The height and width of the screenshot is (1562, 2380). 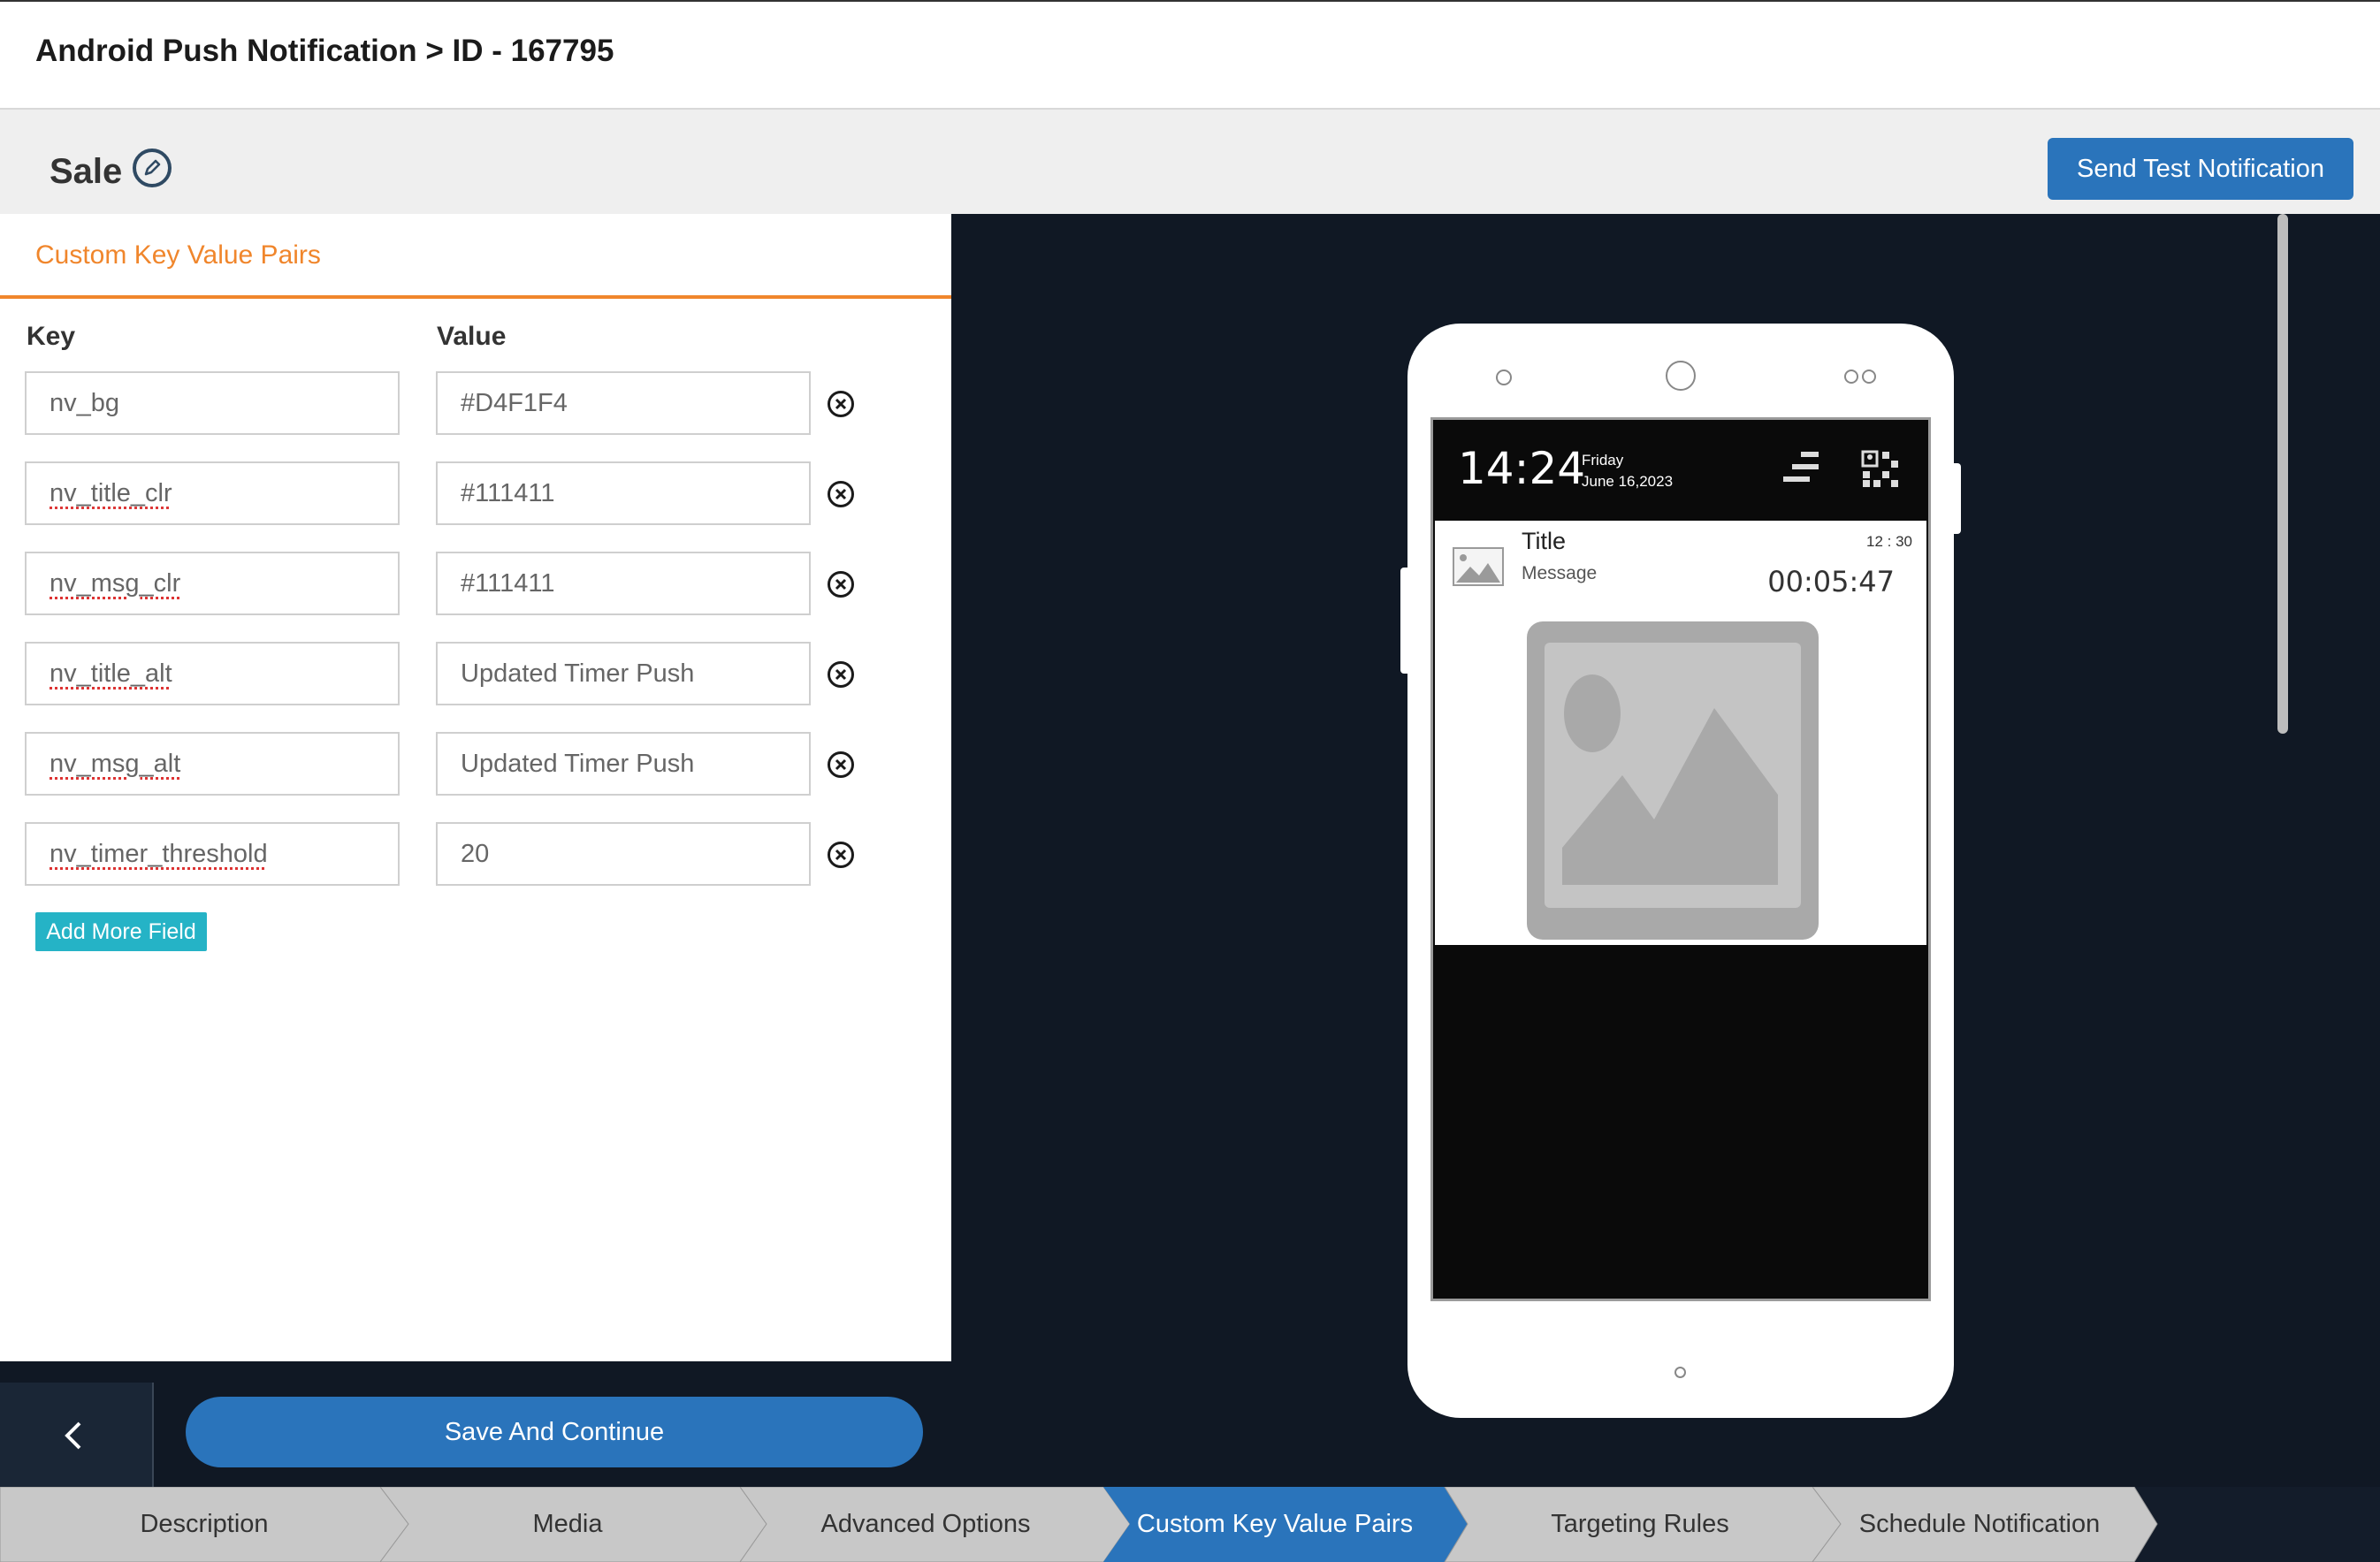 I want to click on send-test-notification-button: Send Test Notification, so click(x=2200, y=169).